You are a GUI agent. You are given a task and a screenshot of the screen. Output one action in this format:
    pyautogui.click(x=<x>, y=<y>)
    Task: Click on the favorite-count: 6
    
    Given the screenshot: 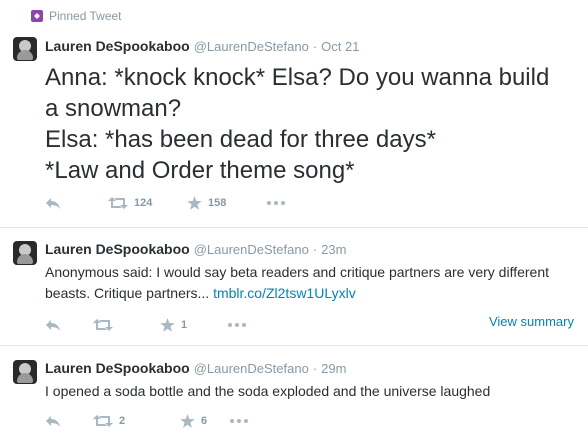 What is the action you would take?
    pyautogui.click(x=204, y=421)
    